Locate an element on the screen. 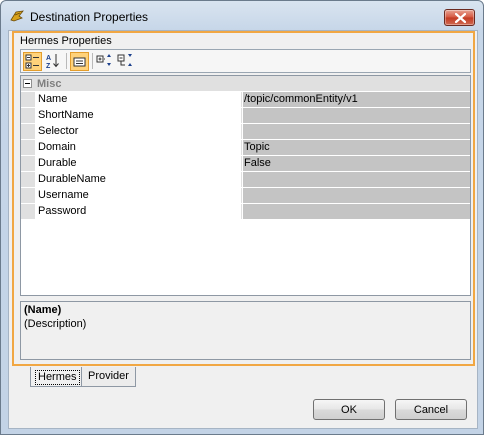  app-icon is located at coordinates (17, 16).